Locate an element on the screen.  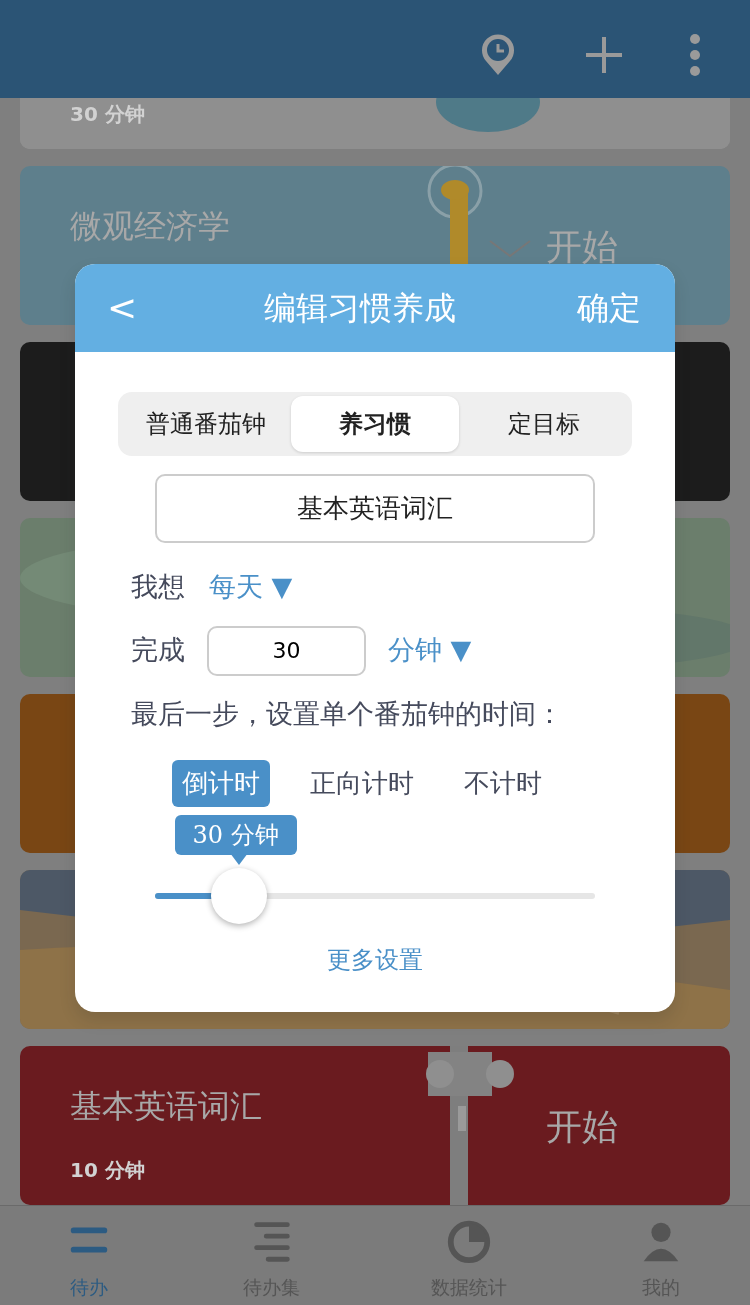
more-settings-link: 更多设置 is located at coordinates (375, 960).